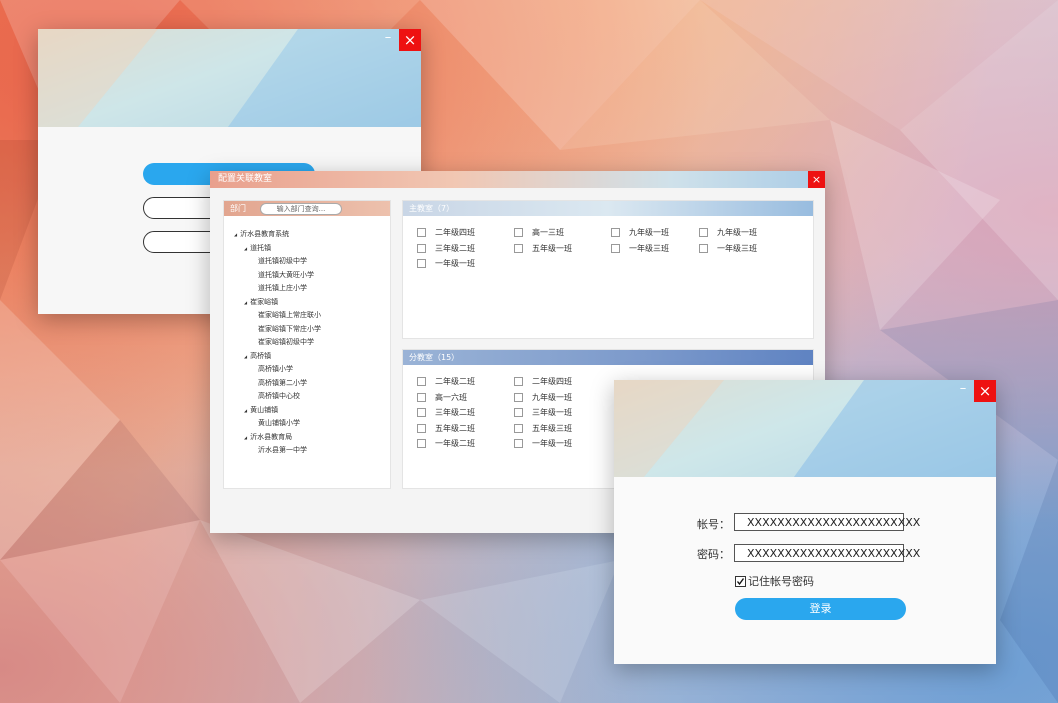 The width and height of the screenshot is (1058, 703). What do you see at coordinates (781, 581) in the screenshot?
I see `remember-label: 记住帐号密码` at bounding box center [781, 581].